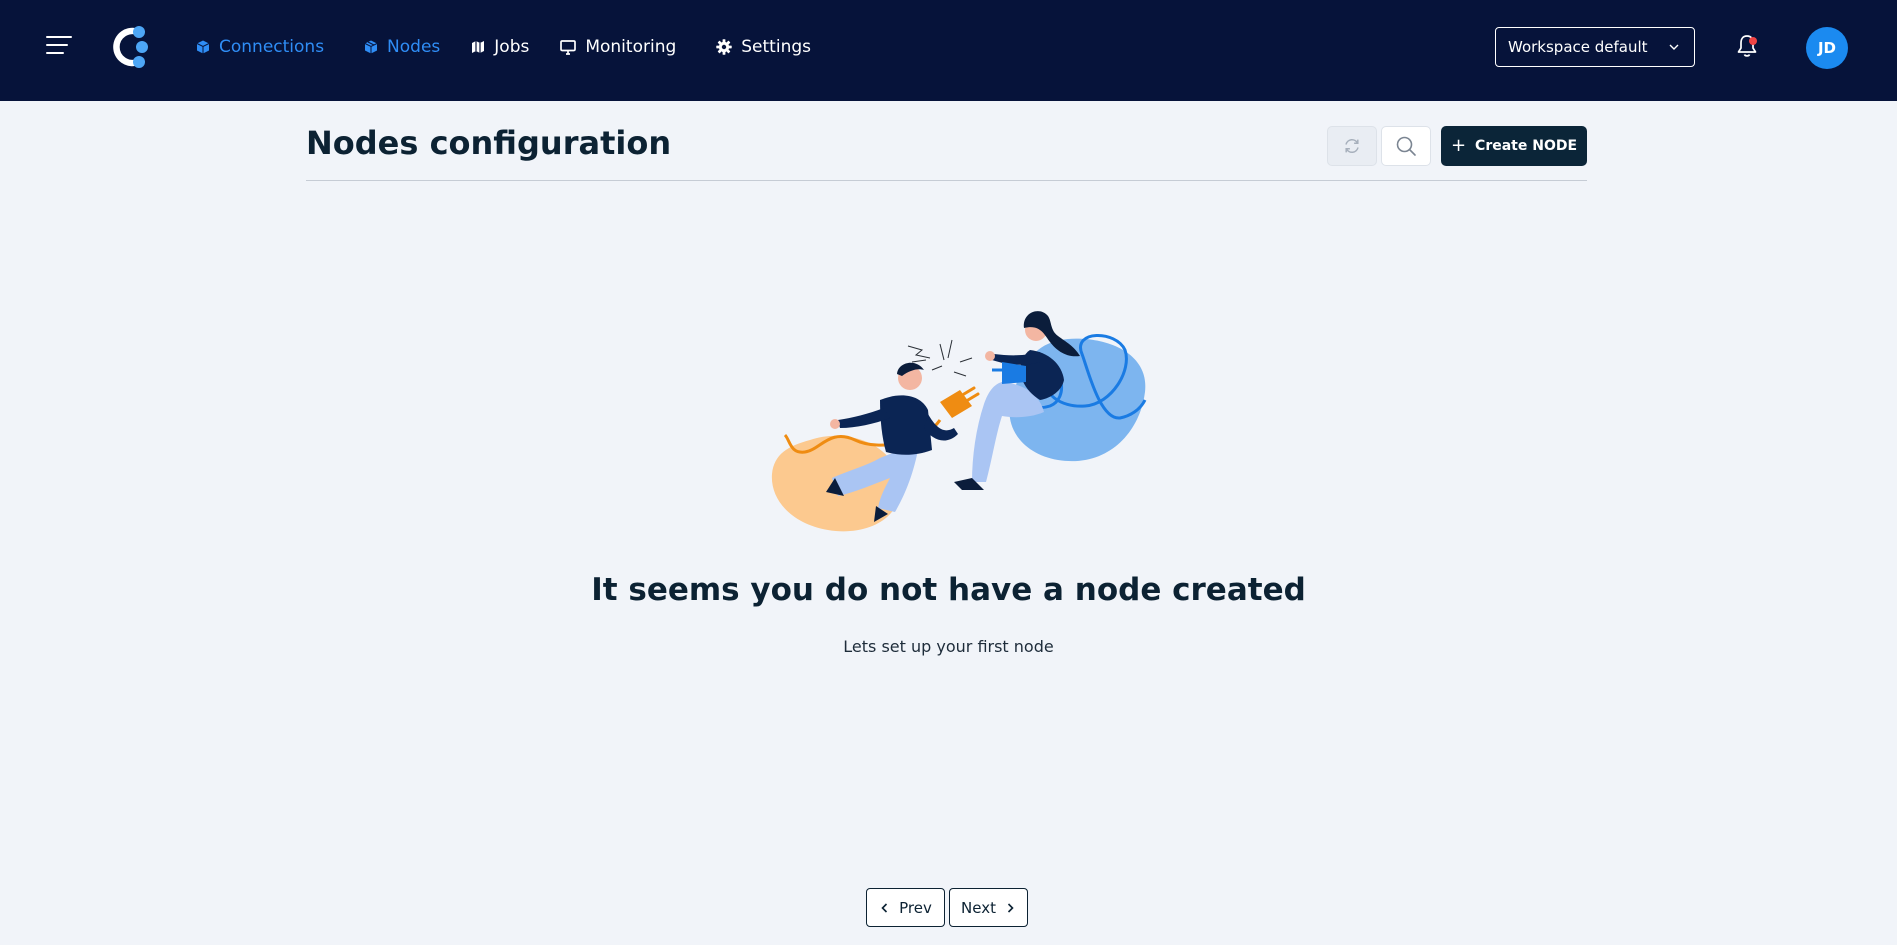 Image resolution: width=1897 pixels, height=945 pixels. I want to click on create-node-button: + Create NODE, so click(1514, 146).